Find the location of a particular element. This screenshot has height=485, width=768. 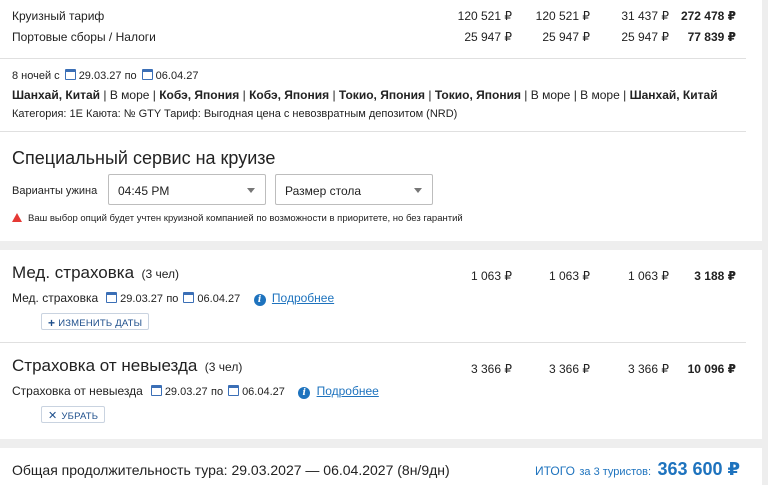

med-date-from: 29.03.27 is located at coordinates (141, 299).